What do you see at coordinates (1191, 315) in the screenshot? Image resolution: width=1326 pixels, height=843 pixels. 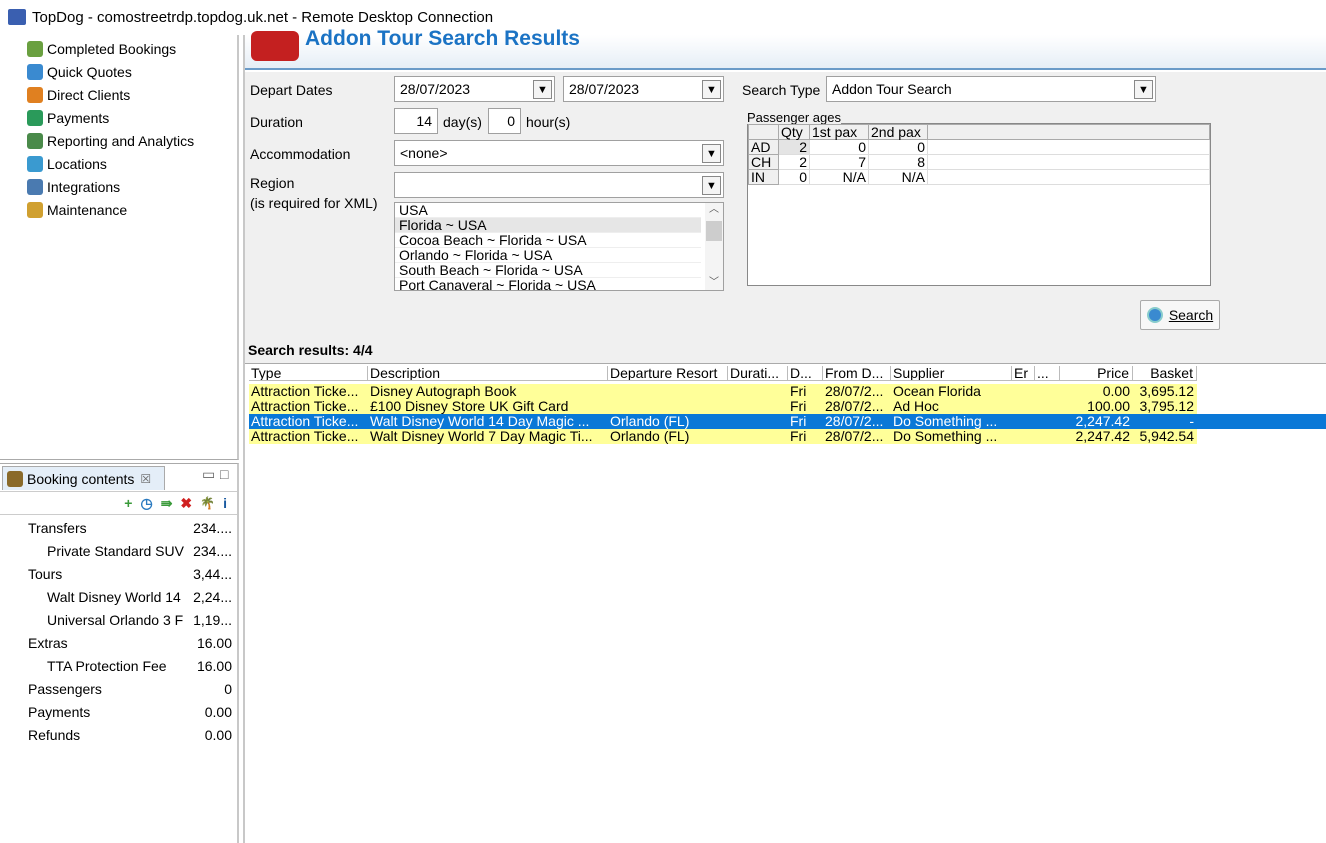 I see `search-button-label: Search` at bounding box center [1191, 315].